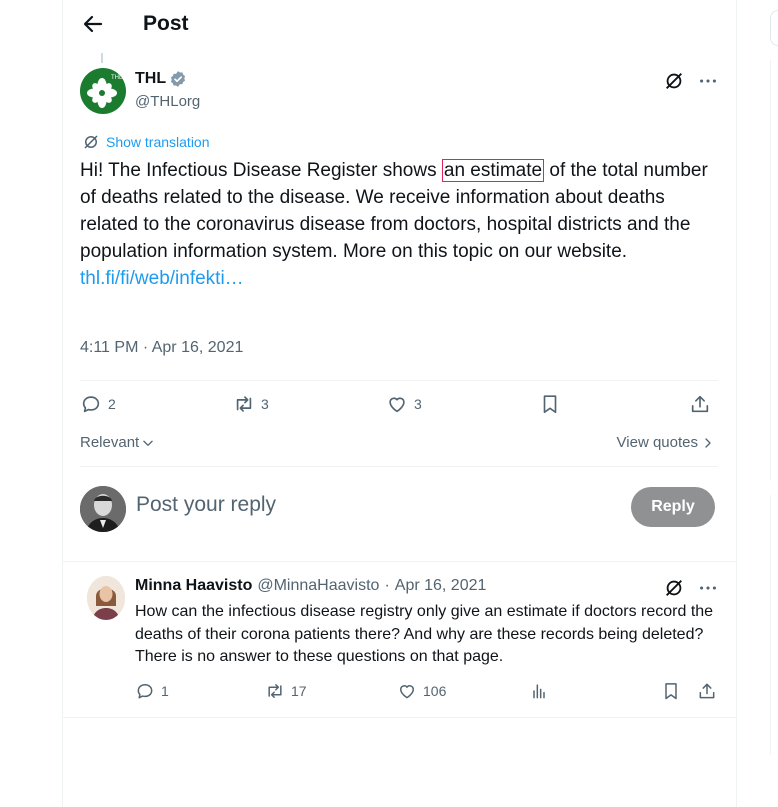 This screenshot has height=807, width=778. What do you see at coordinates (286, 691) in the screenshot?
I see `repost-button: 17` at bounding box center [286, 691].